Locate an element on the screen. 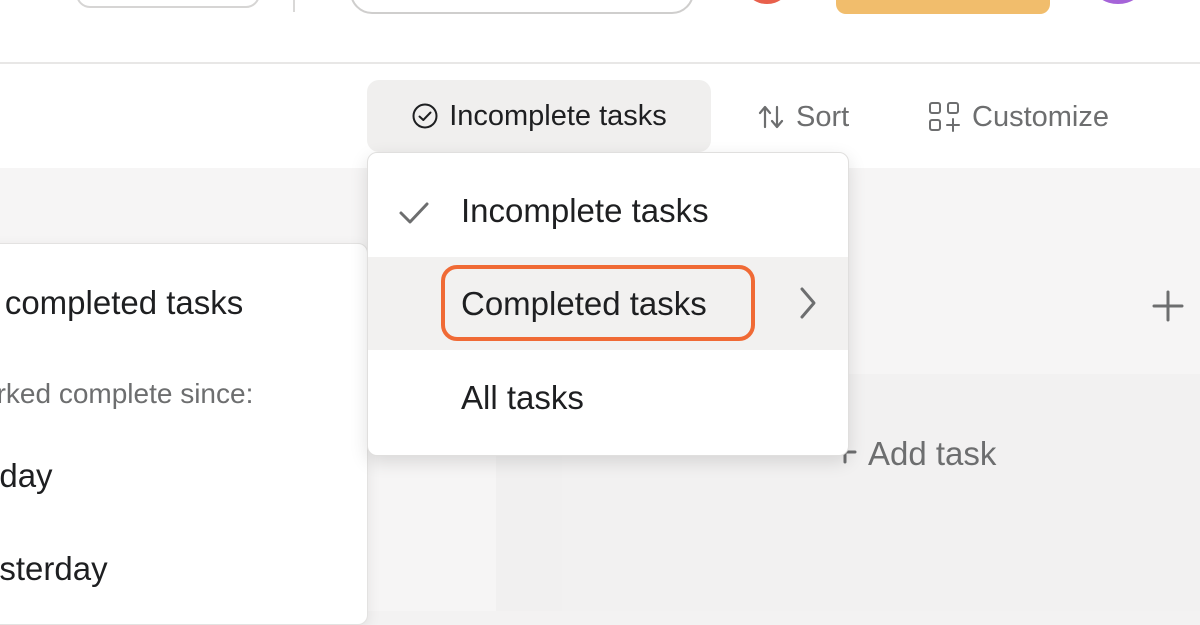 Image resolution: width=1200 pixels, height=625 pixels. menu-item-completed-tasks: Completed tasks is located at coordinates (608, 303).